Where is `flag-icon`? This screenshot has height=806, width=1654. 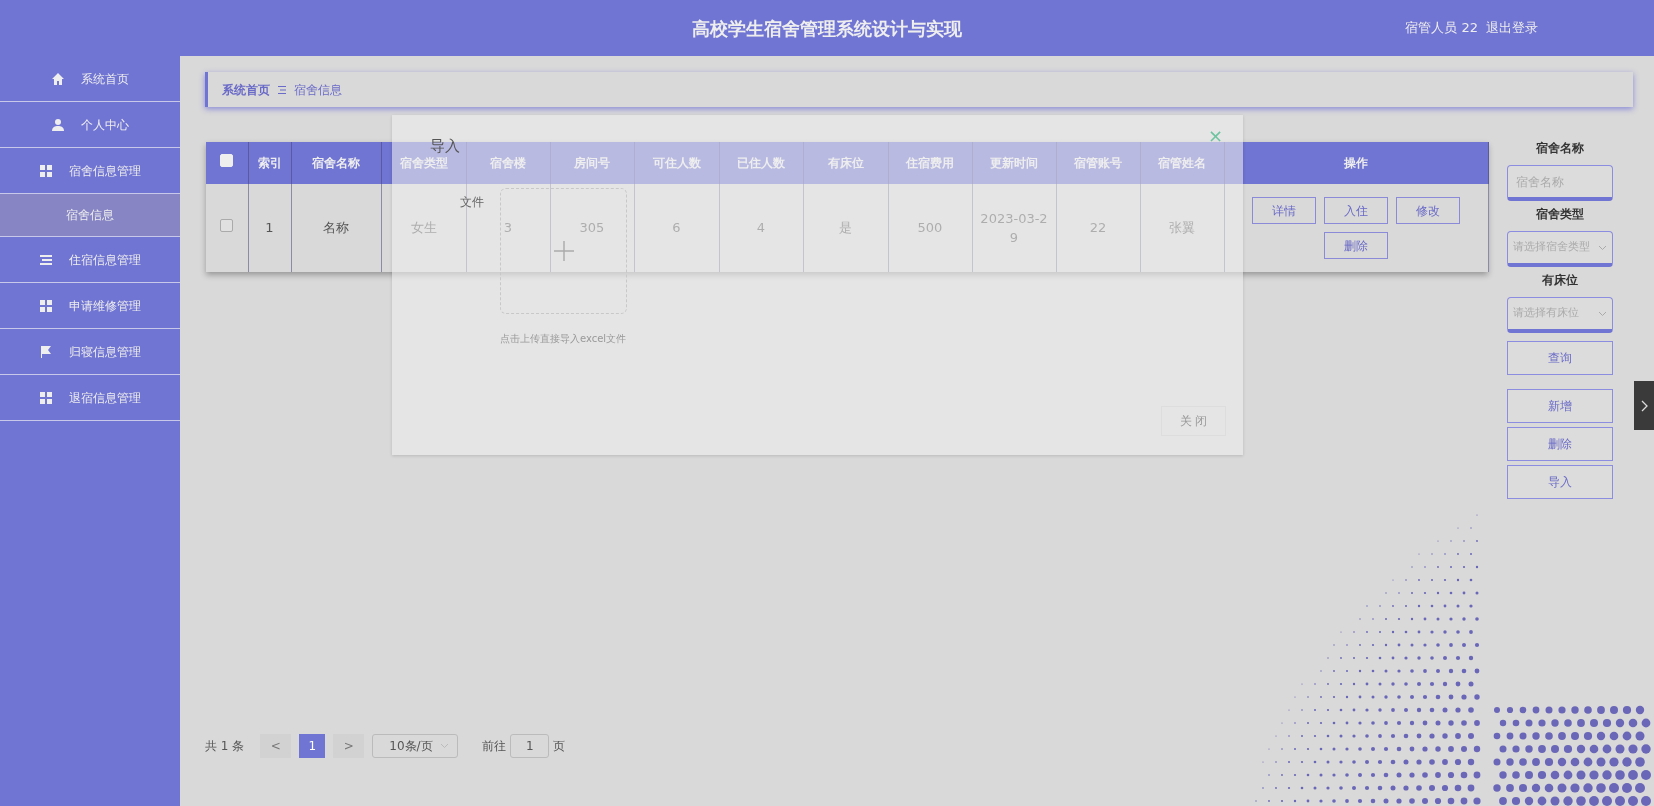
flag-icon is located at coordinates (46, 351).